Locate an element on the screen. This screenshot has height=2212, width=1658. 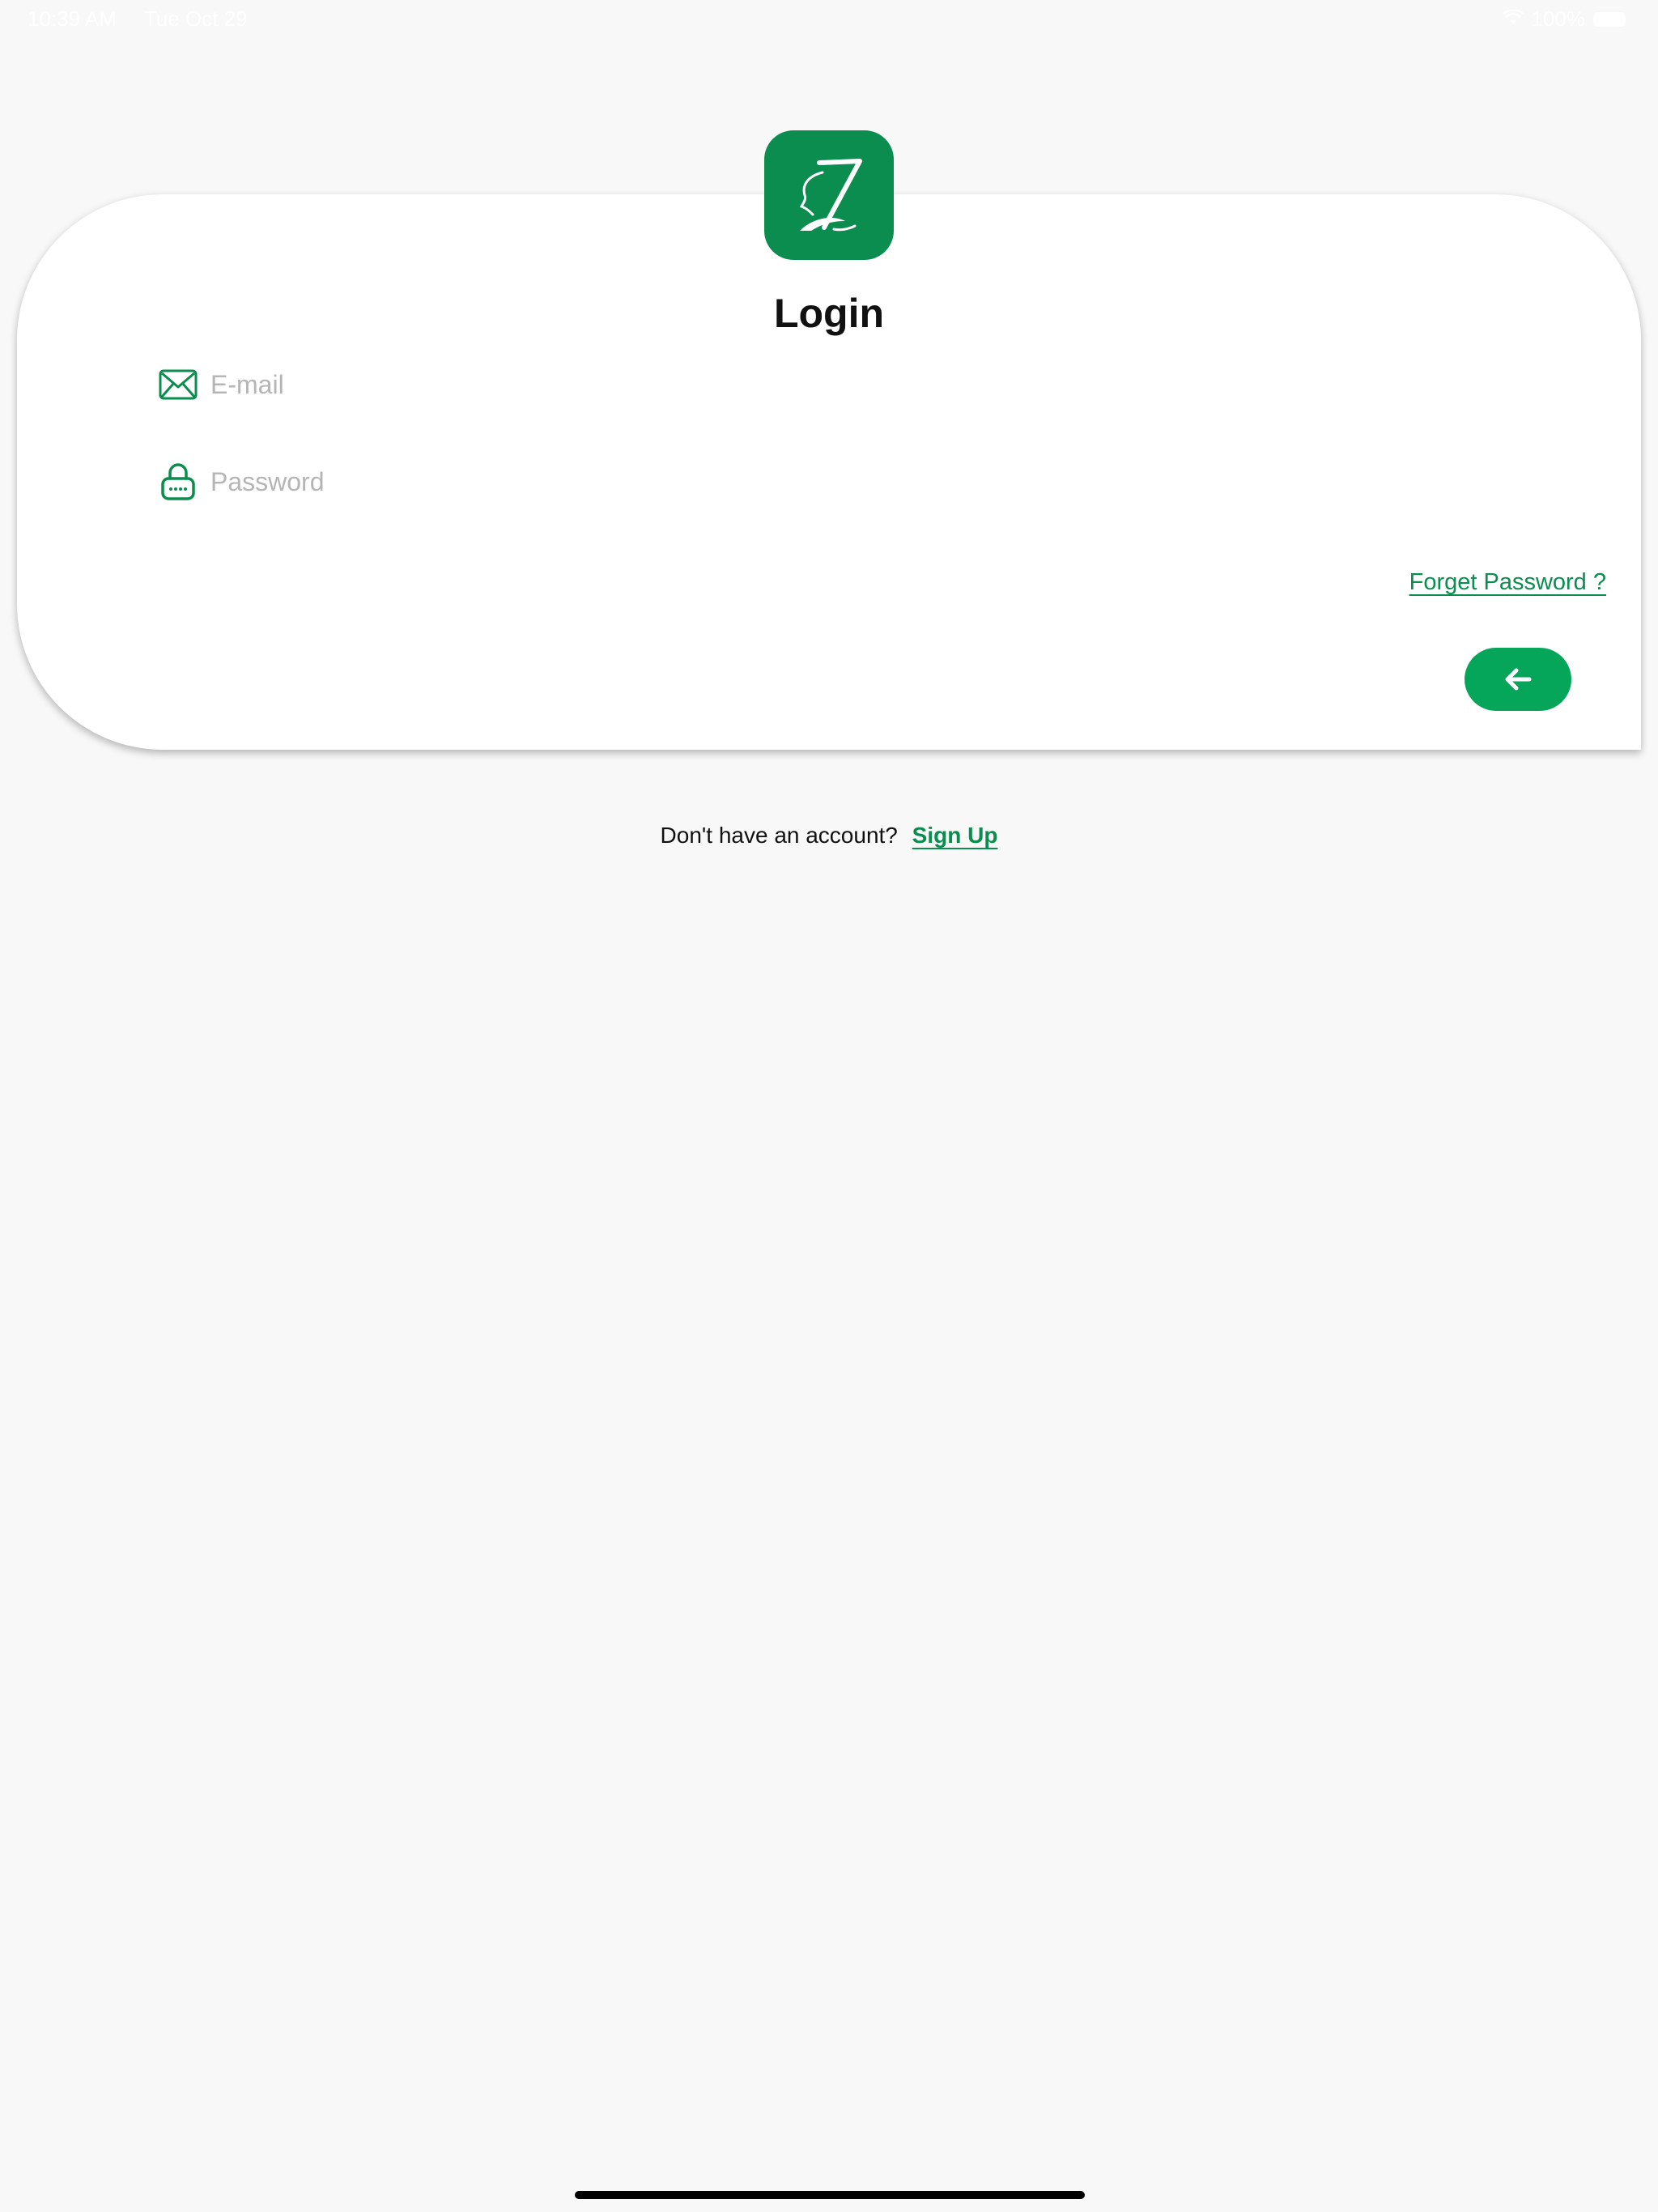
email-field-row is located at coordinates (845, 385).